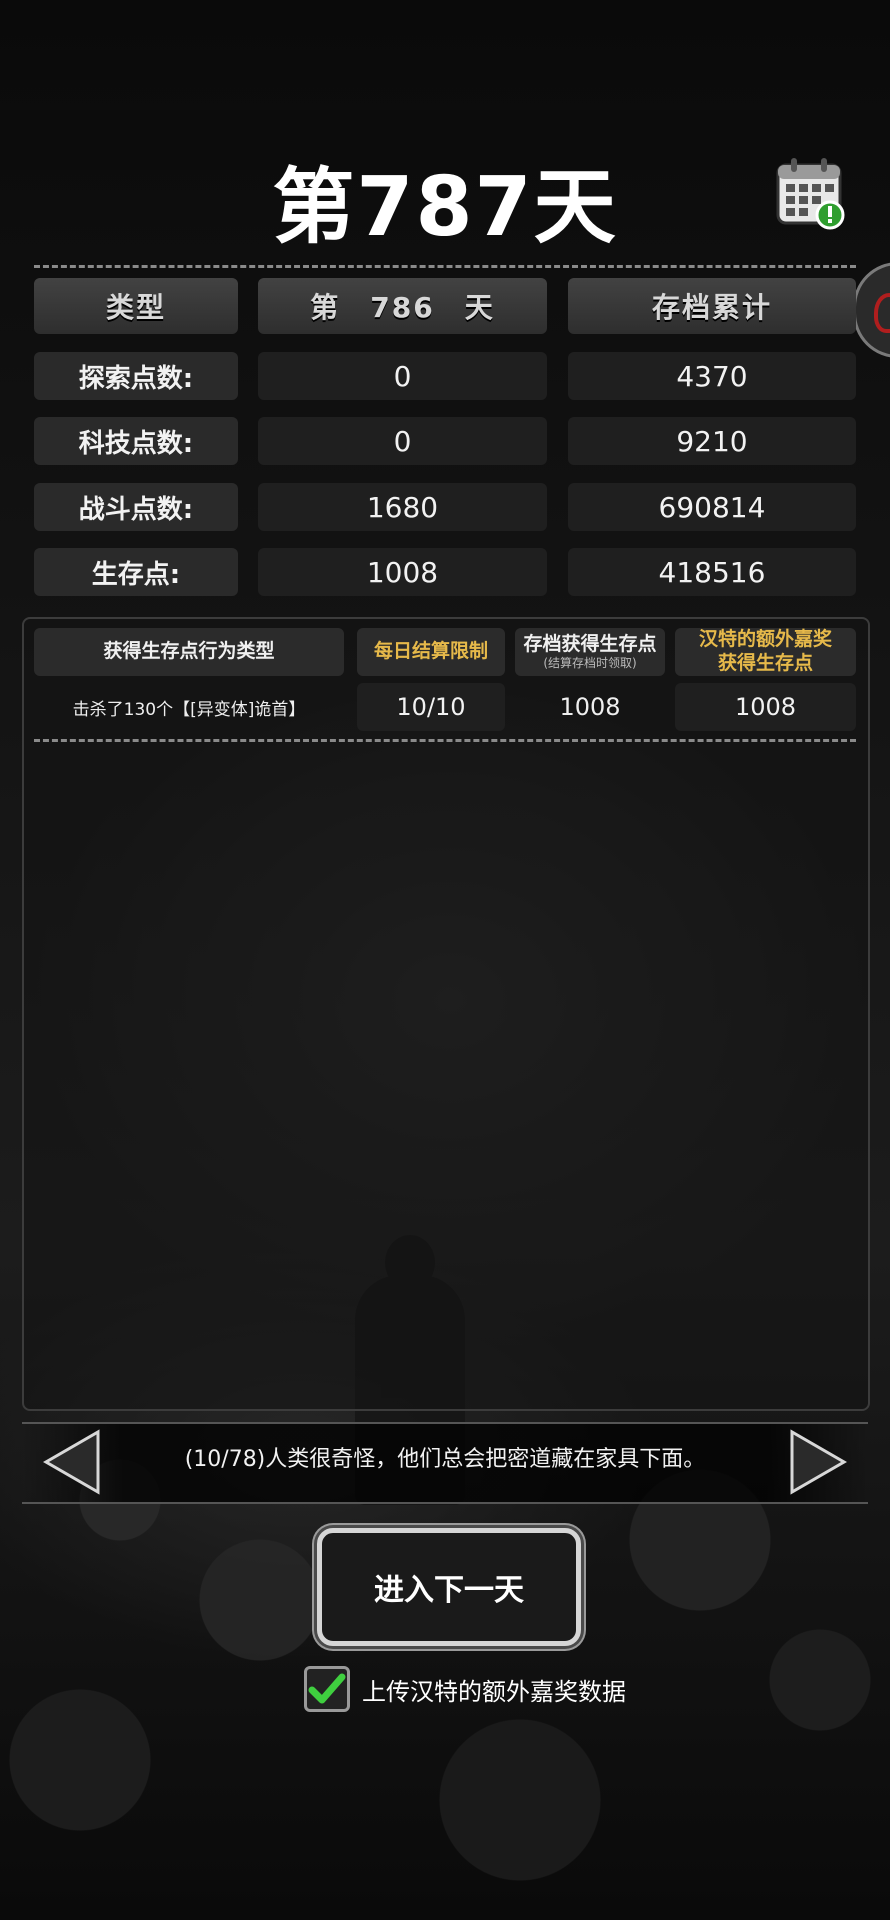 The height and width of the screenshot is (1920, 890). I want to click on stats-row-day-value: 1008, so click(402, 572).